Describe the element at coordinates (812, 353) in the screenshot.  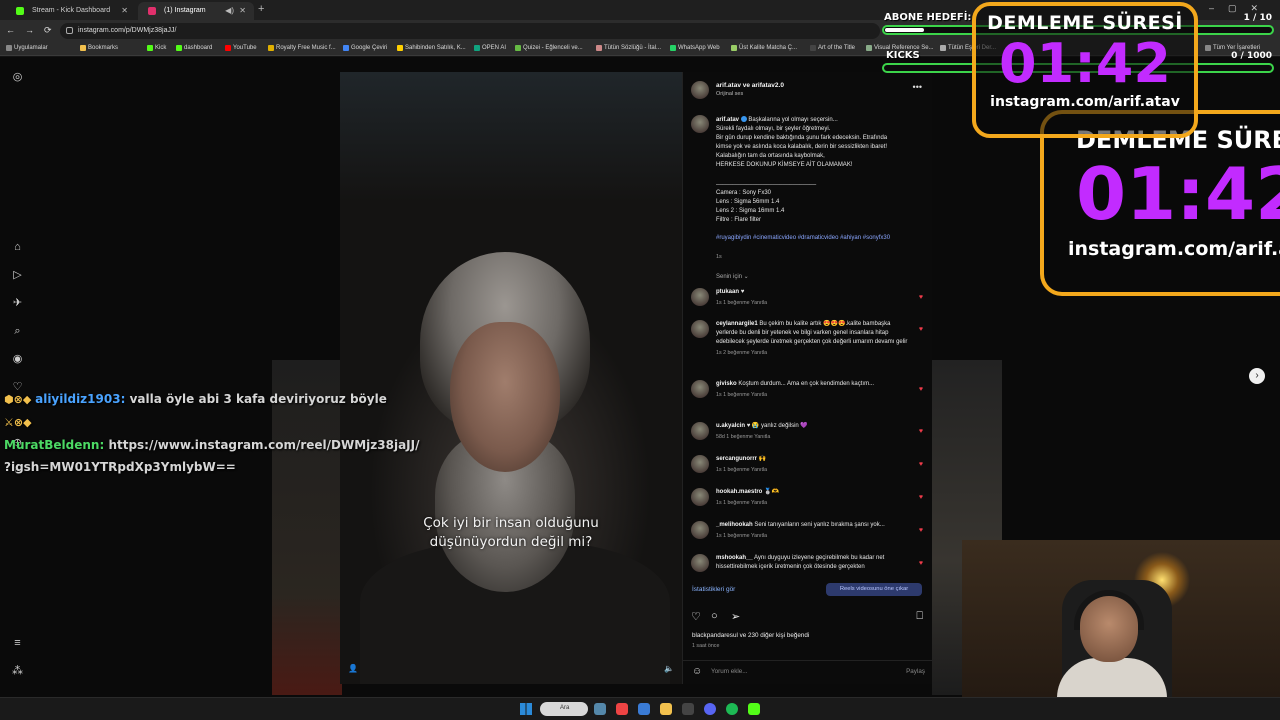
I see `comment-meta: 1s 2 beğenme Yanıtla` at that location.